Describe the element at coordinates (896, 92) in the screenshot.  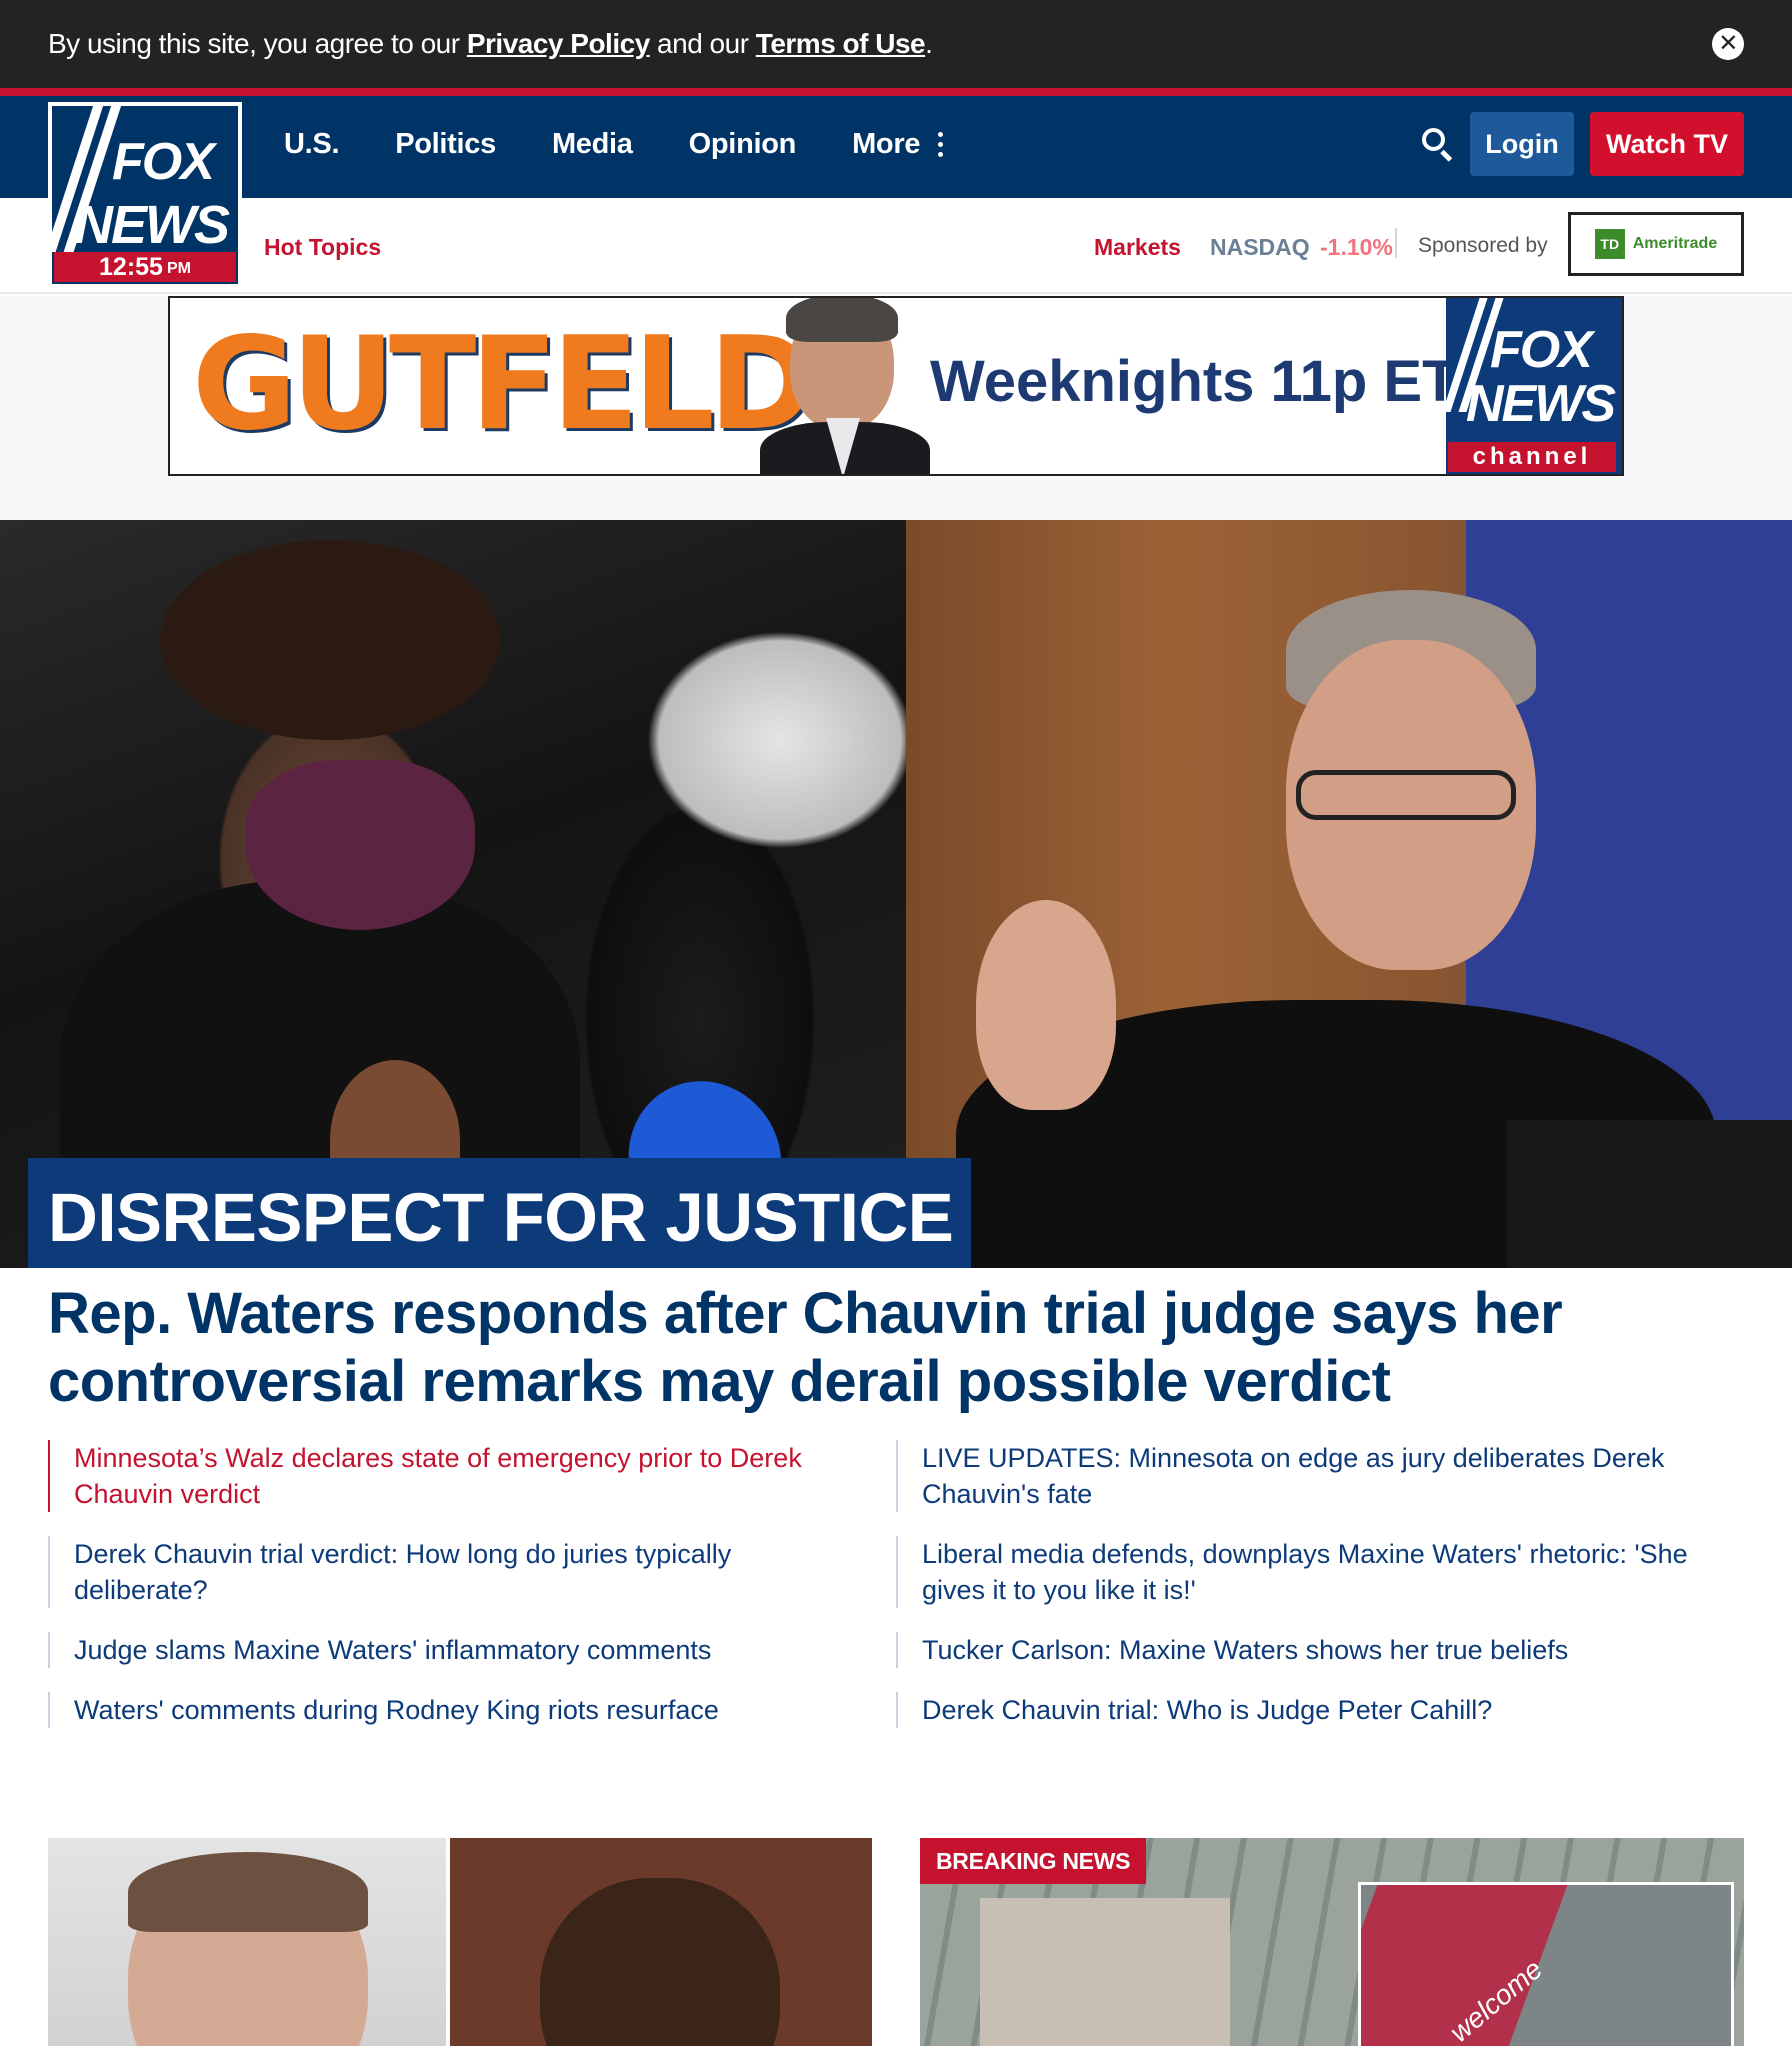
I see `top-accent-line` at that location.